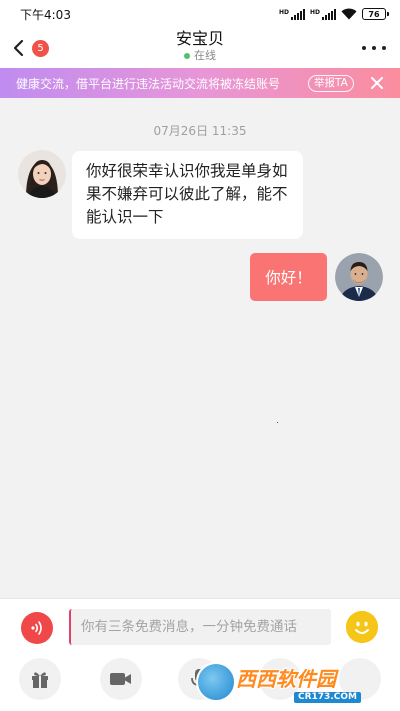 The image size is (400, 711). I want to click on status-bar: 下午4:03 HD HD 76, so click(200, 14).